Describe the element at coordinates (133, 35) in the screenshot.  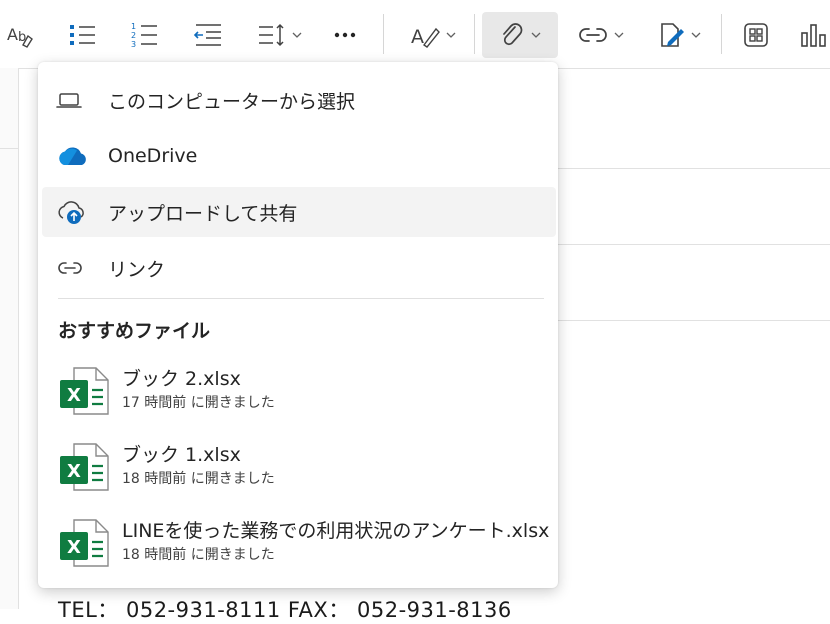
I see `svg-text: 2` at that location.